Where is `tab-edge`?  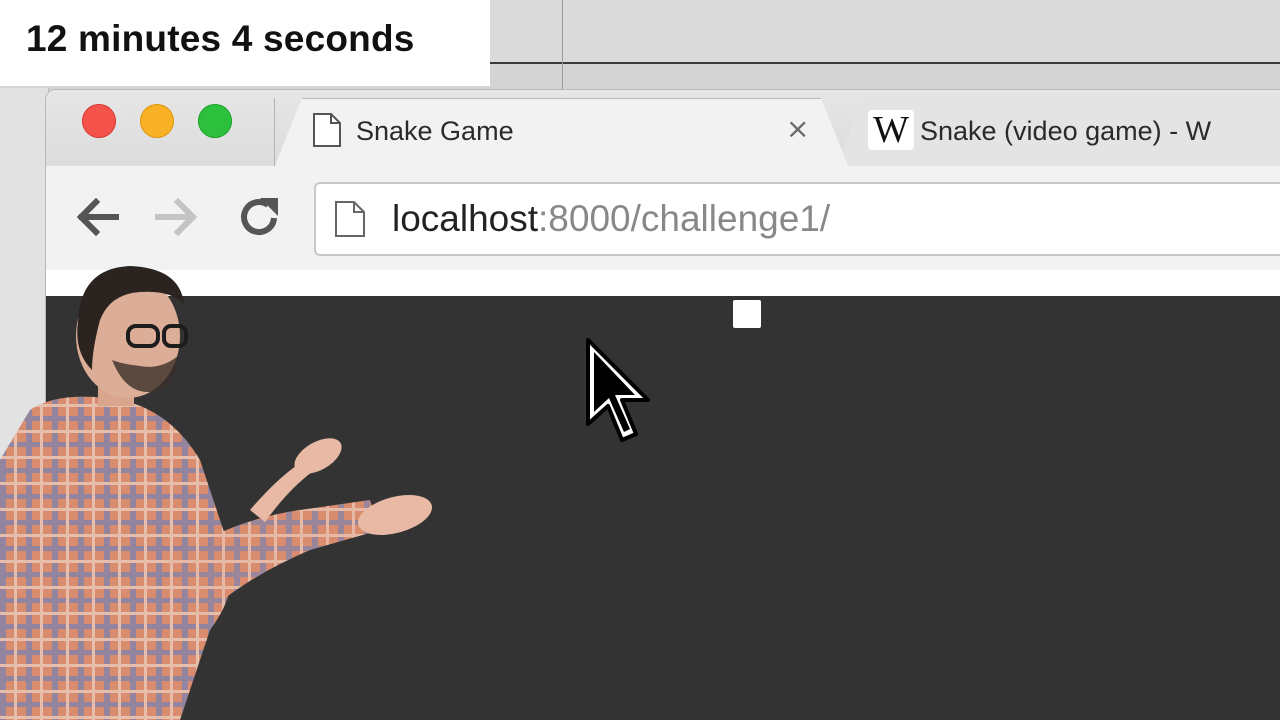
tab-edge is located at coordinates (274, 133).